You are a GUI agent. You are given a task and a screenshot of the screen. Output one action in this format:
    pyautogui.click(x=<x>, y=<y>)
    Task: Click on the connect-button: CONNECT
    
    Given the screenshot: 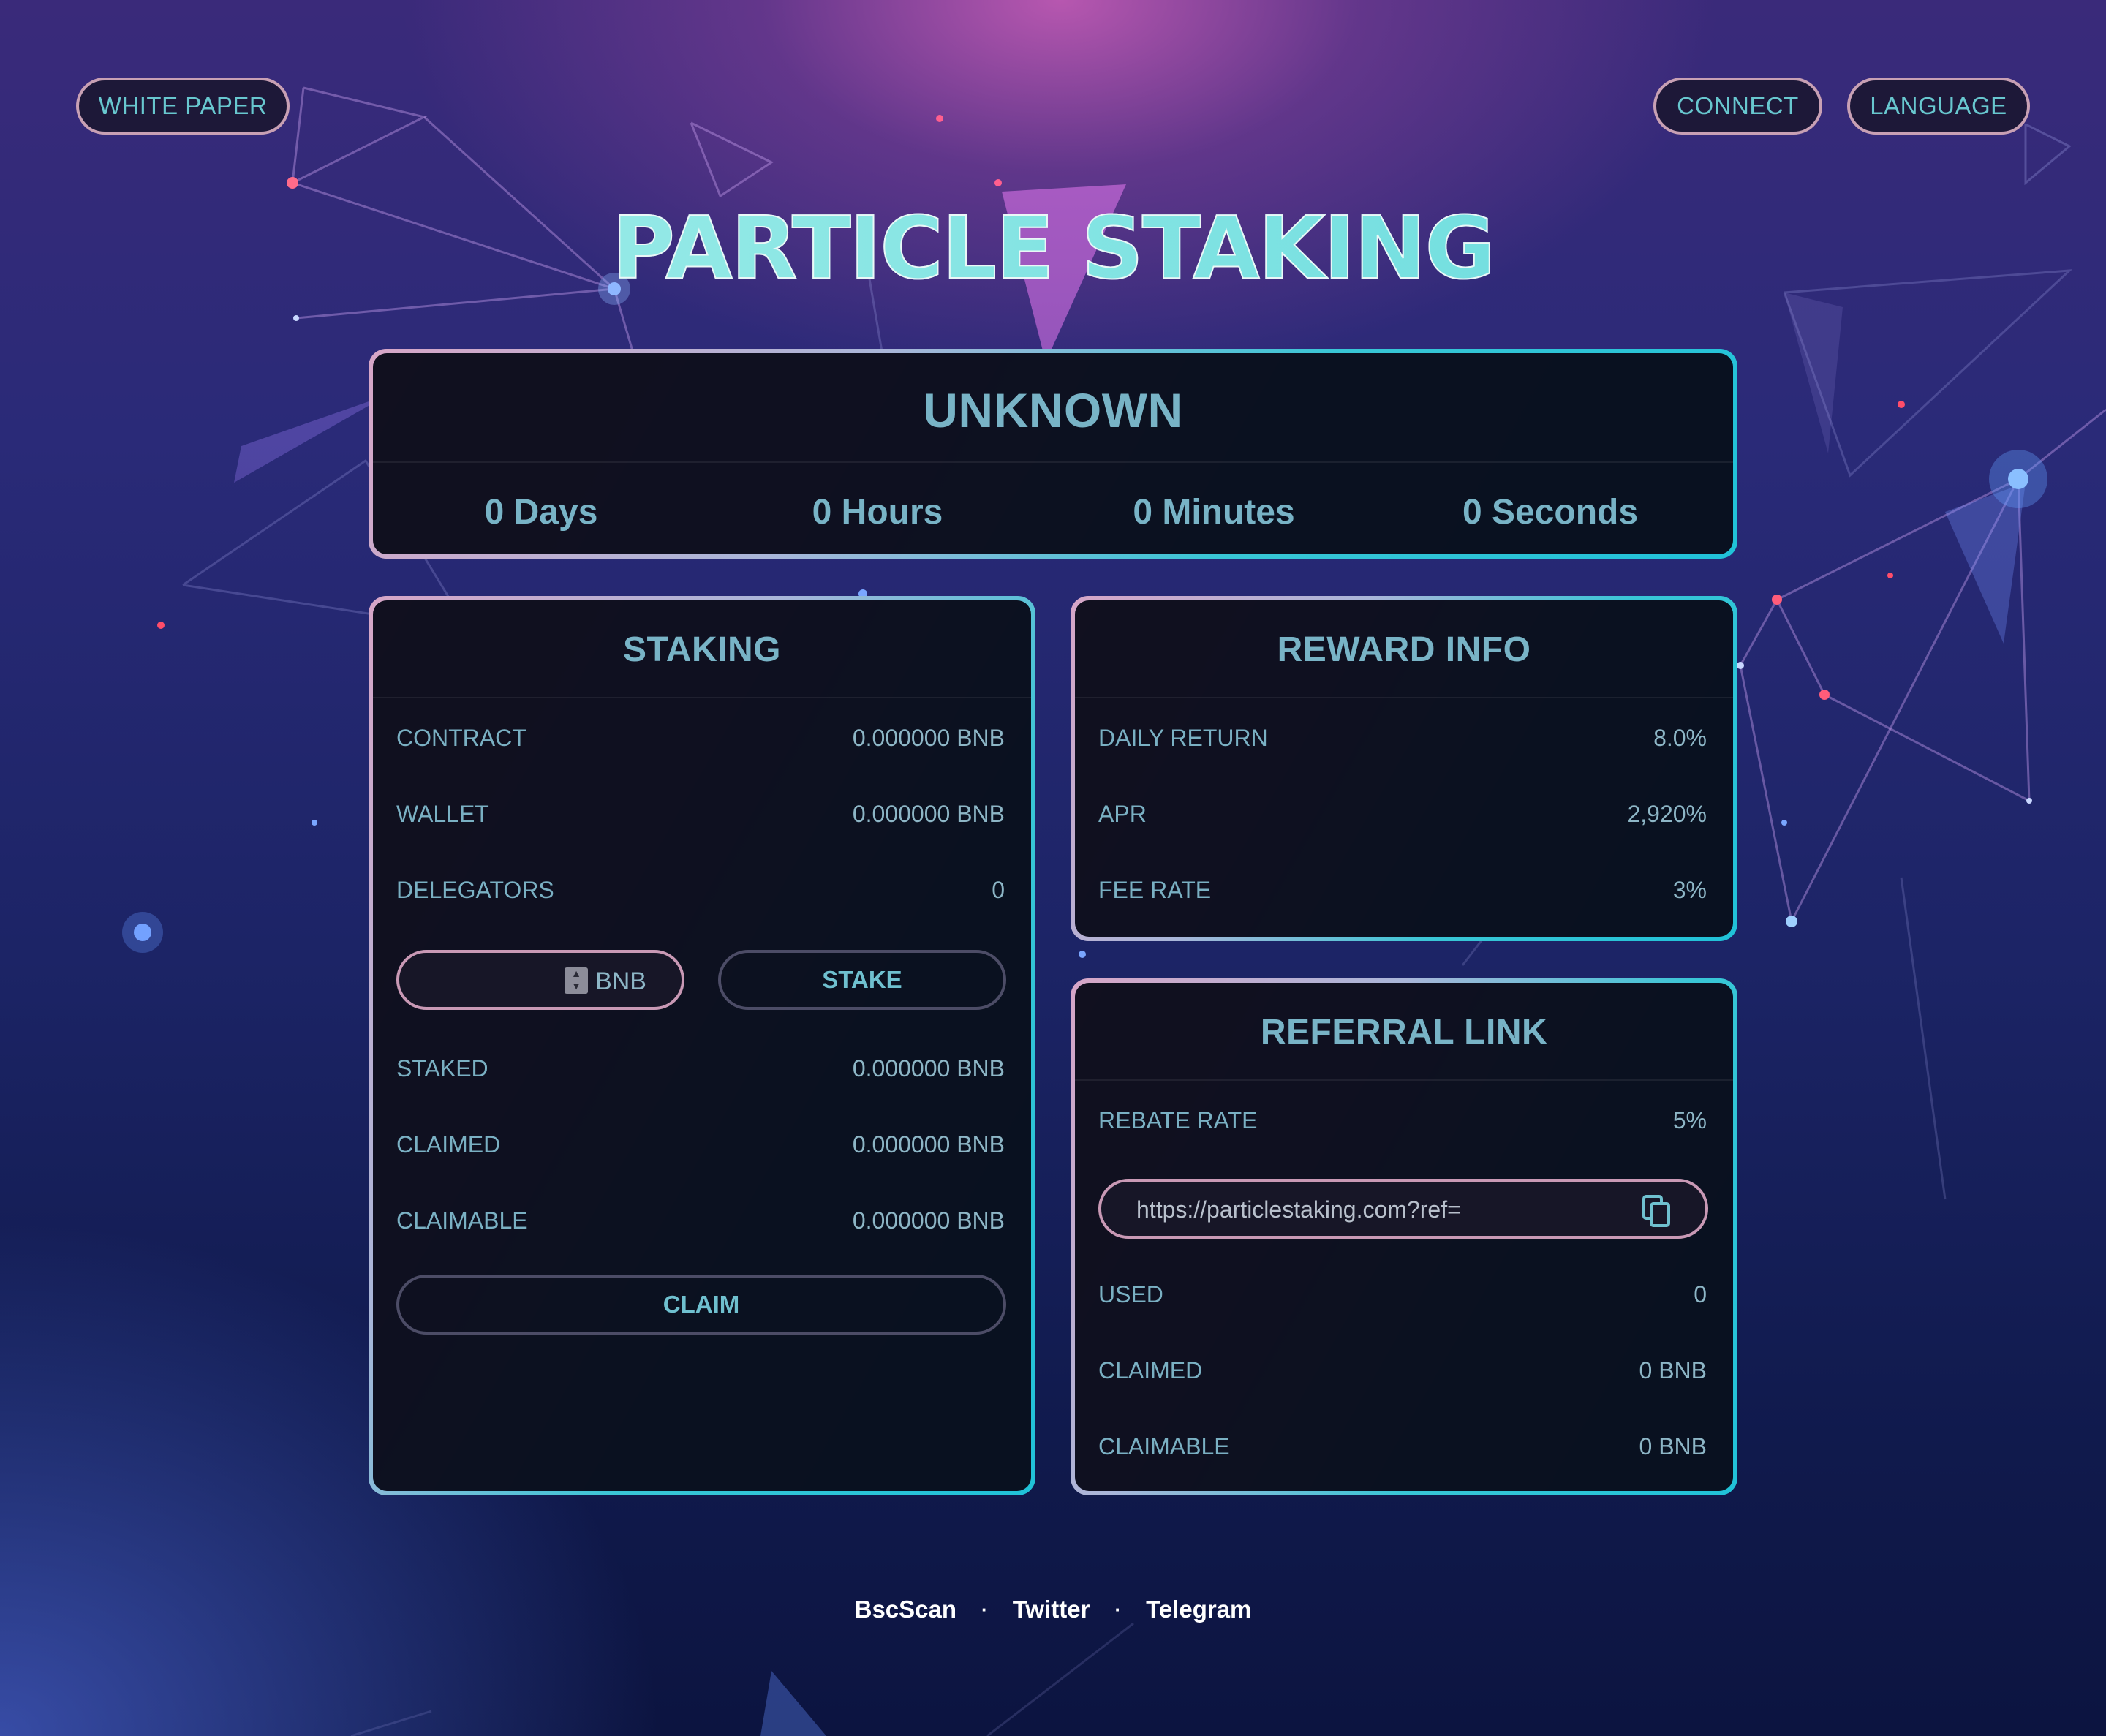 What is the action you would take?
    pyautogui.click(x=1737, y=107)
    